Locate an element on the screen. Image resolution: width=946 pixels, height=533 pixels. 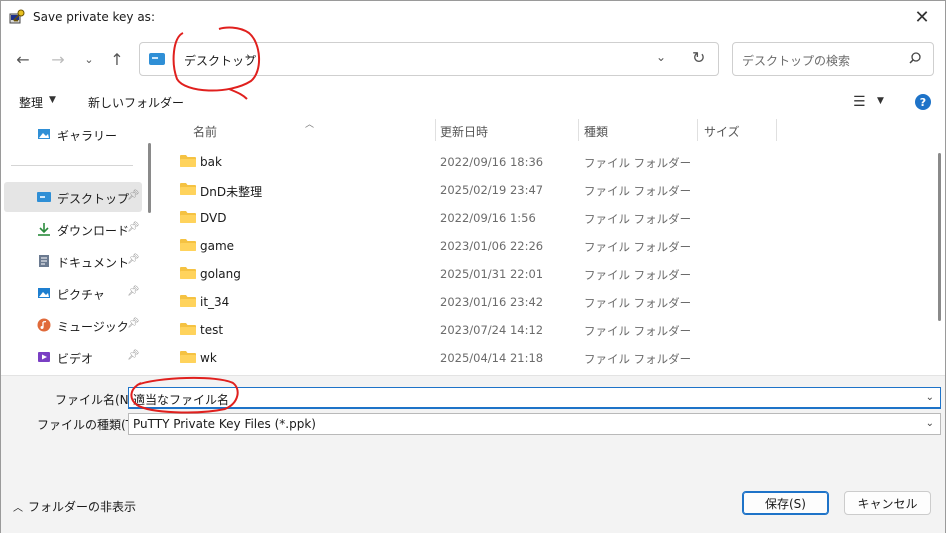
file-name: wk is located at coordinates (208, 358).